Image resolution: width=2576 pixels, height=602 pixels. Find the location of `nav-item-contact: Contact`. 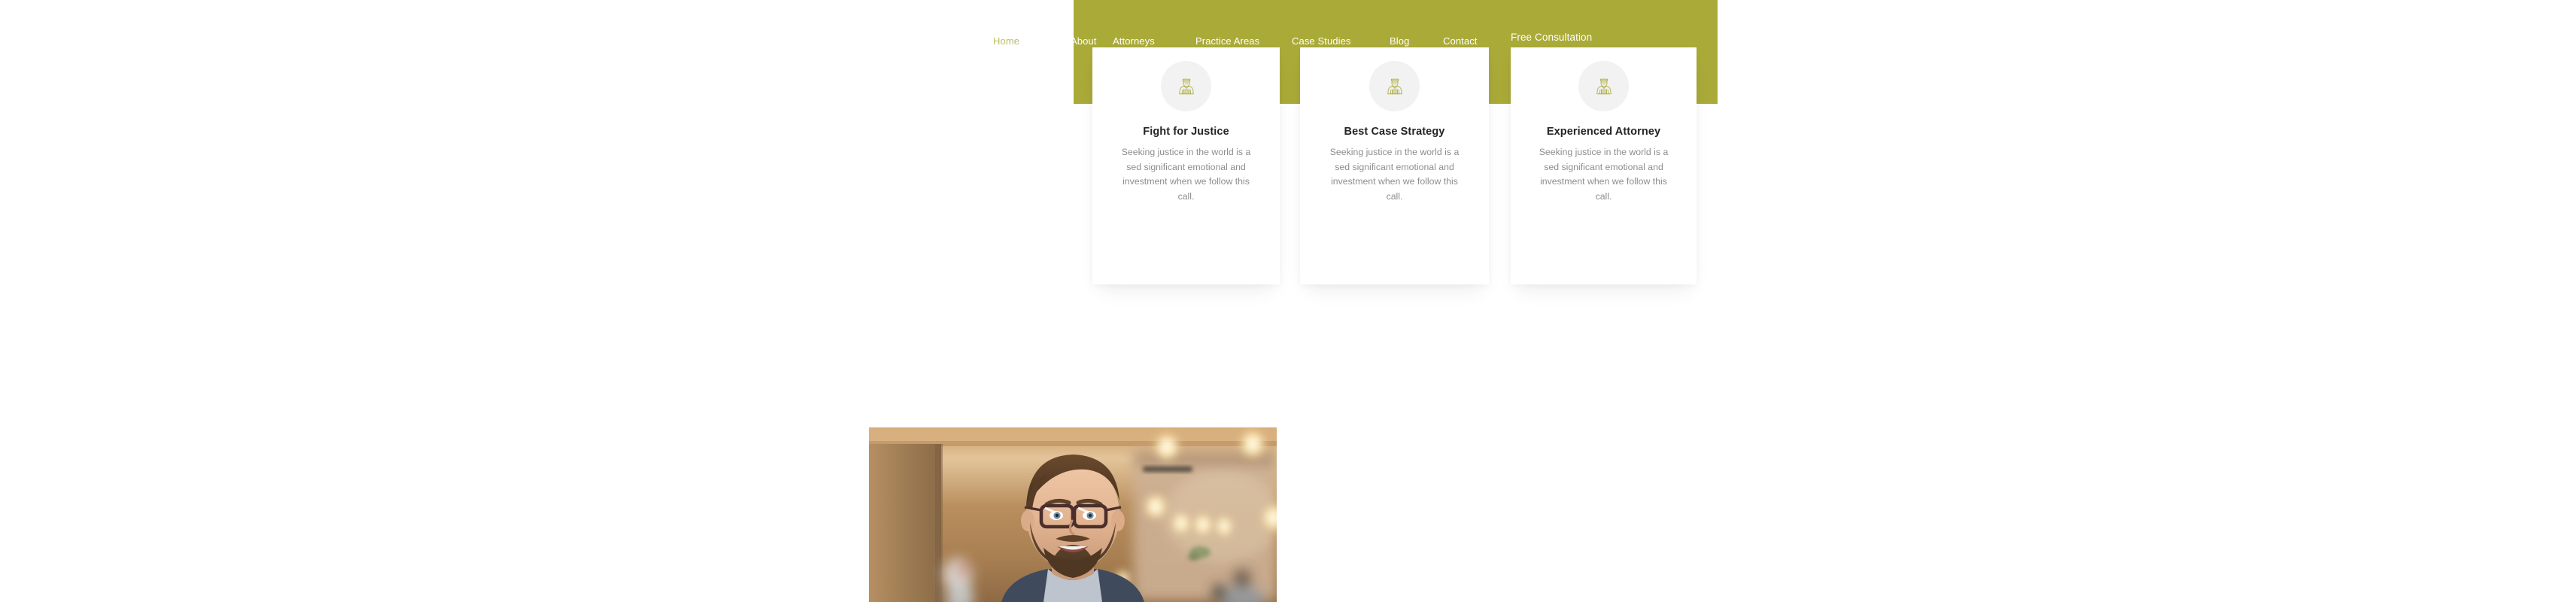

nav-item-contact: Contact is located at coordinates (1461, 41).